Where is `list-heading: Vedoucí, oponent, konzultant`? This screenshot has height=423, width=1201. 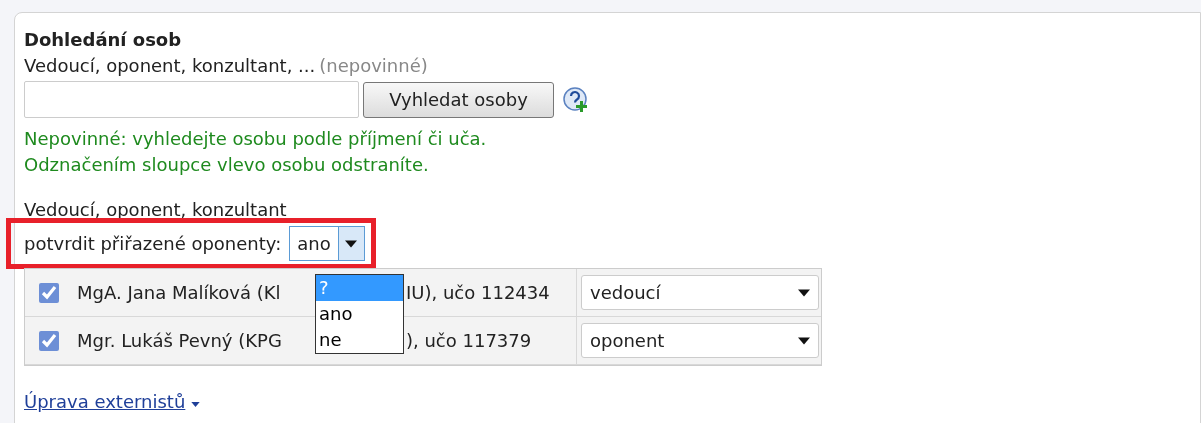
list-heading: Vedoucí, oponent, konzultant is located at coordinates (155, 209).